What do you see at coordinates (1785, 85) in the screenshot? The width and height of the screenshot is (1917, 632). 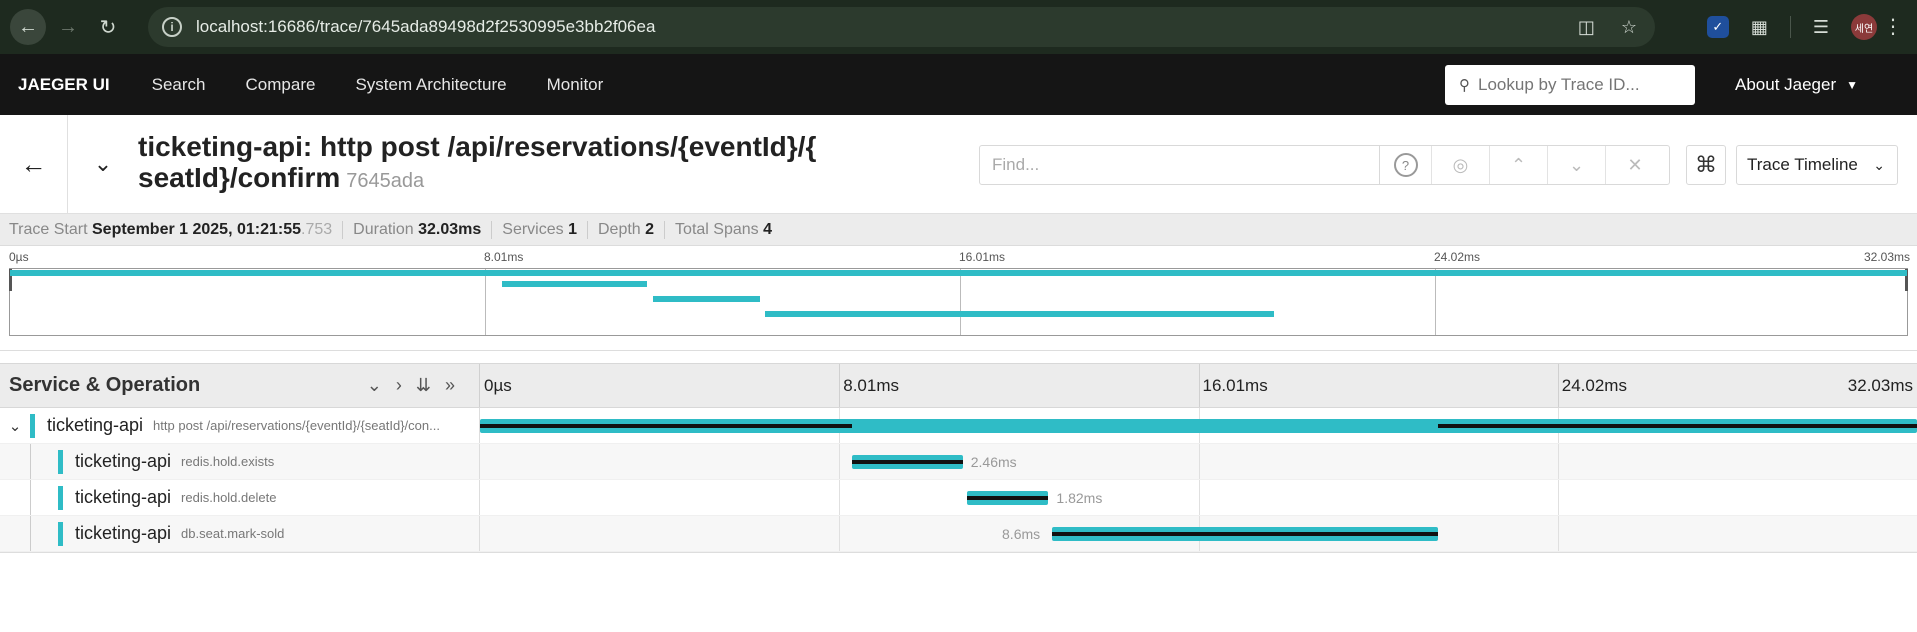 I see `about-label: About Jaeger` at bounding box center [1785, 85].